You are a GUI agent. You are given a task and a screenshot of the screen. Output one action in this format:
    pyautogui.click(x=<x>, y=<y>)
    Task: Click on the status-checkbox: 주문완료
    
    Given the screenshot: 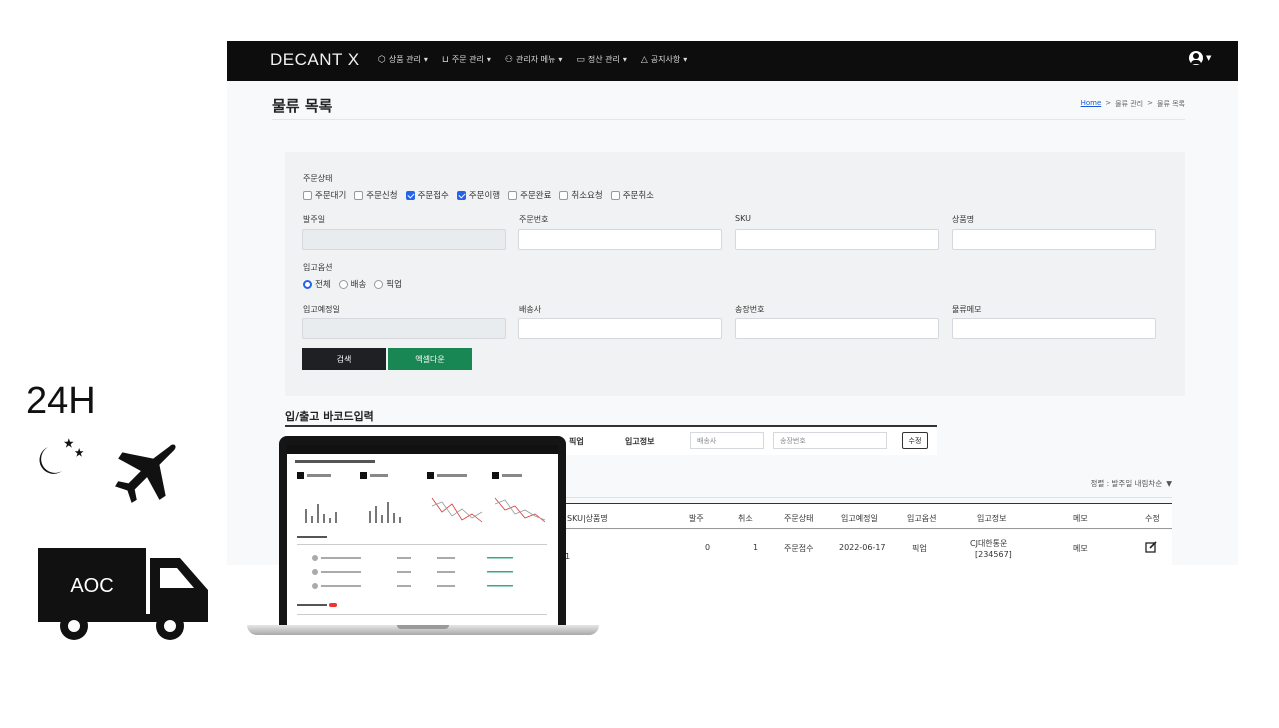 What is the action you would take?
    pyautogui.click(x=529, y=195)
    